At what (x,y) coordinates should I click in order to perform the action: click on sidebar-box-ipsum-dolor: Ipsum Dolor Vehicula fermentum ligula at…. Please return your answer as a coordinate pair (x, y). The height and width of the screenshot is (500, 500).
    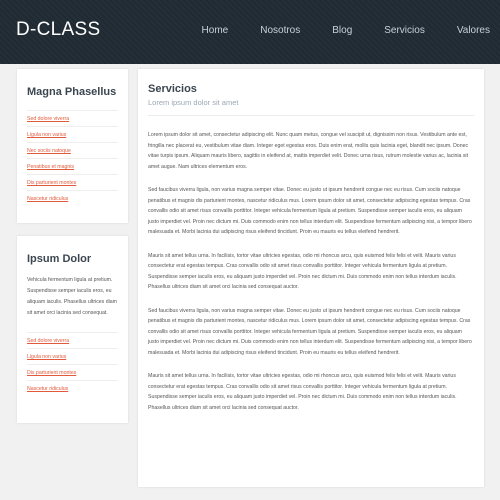
    Looking at the image, I should click on (72, 329).